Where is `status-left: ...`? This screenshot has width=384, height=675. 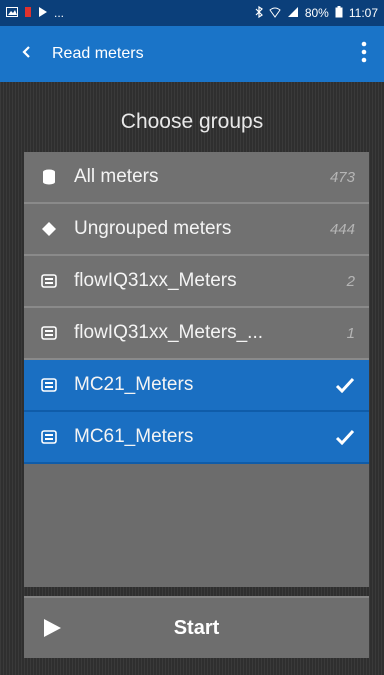 status-left: ... is located at coordinates (35, 13).